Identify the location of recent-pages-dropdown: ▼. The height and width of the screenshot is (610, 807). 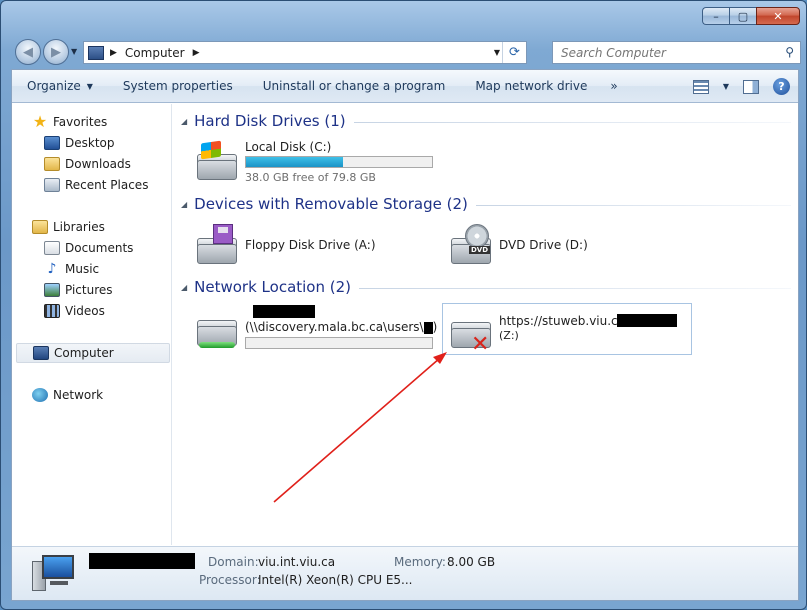
(74, 51).